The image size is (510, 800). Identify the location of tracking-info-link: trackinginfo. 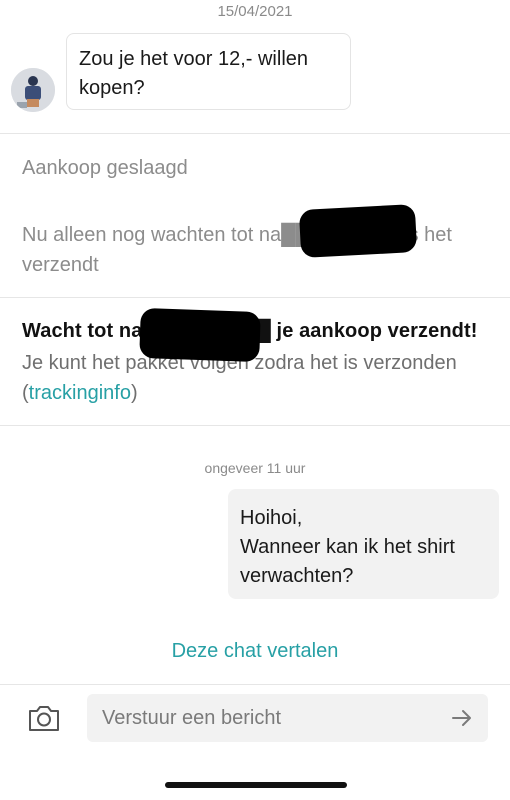
(80, 393).